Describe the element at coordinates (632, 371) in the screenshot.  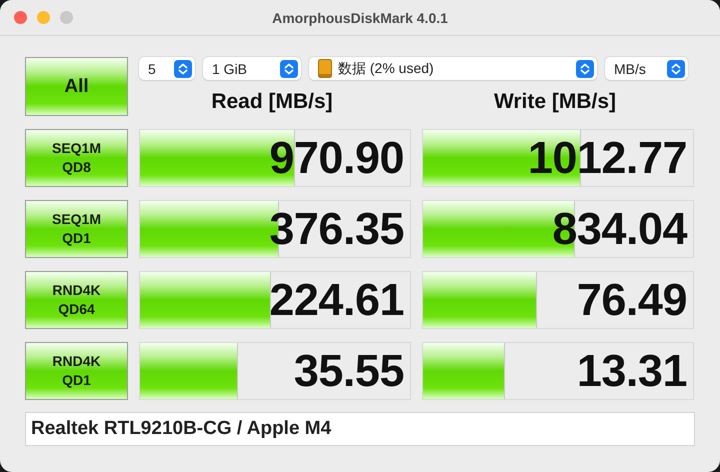
I see `result-value: 13.31` at that location.